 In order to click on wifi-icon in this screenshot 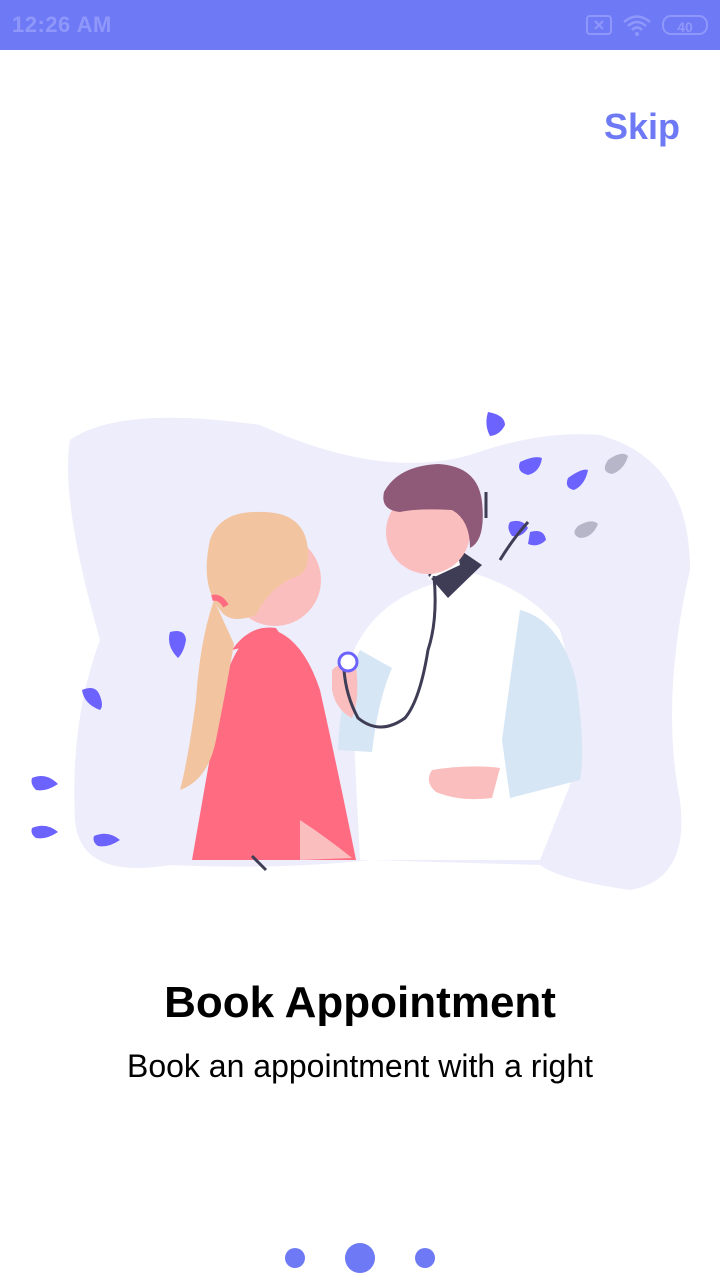, I will do `click(637, 25)`.